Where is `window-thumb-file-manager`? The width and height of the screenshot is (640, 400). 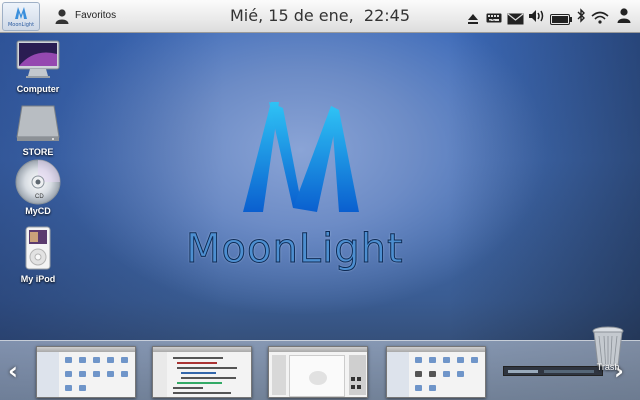
window-thumb-file-manager is located at coordinates (86, 372).